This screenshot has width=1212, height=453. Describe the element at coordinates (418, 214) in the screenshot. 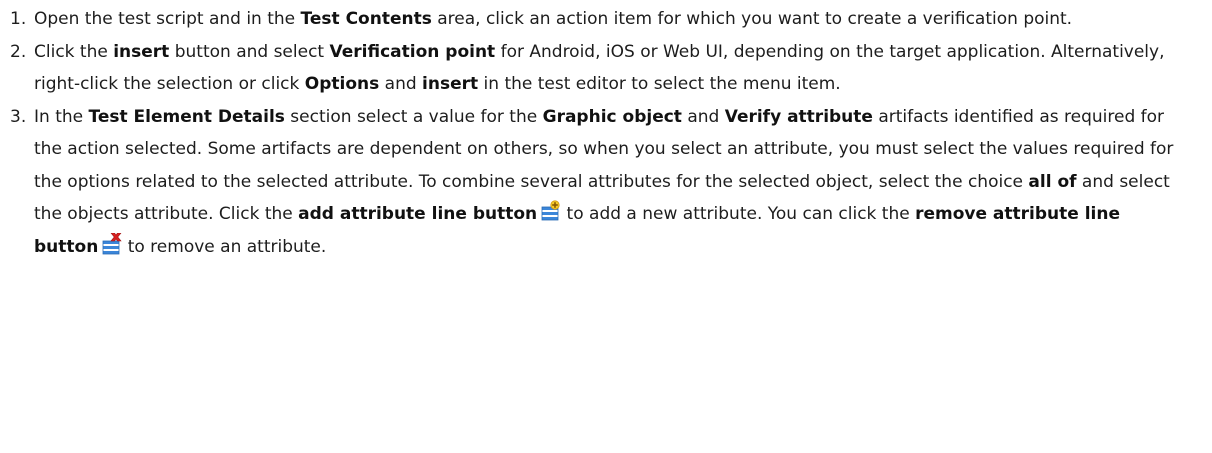

I see `ui-term-add-attribute-line-button: add attribute line button` at that location.